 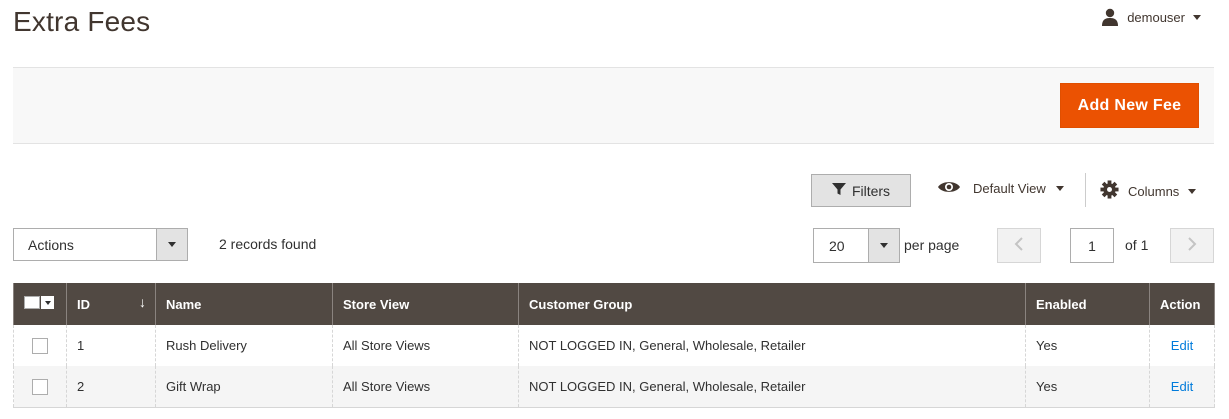 What do you see at coordinates (949, 188) in the screenshot?
I see `eye-icon` at bounding box center [949, 188].